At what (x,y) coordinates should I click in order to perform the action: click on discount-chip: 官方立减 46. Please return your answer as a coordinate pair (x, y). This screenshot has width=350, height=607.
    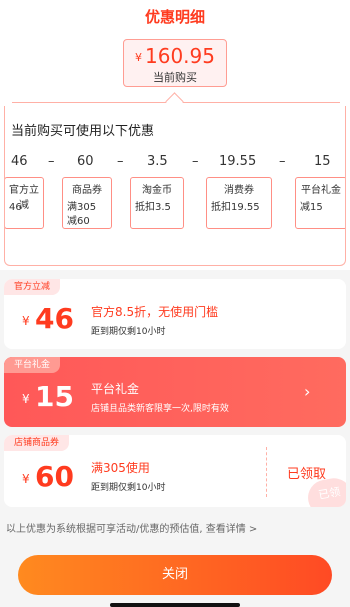
    Looking at the image, I should click on (24, 203).